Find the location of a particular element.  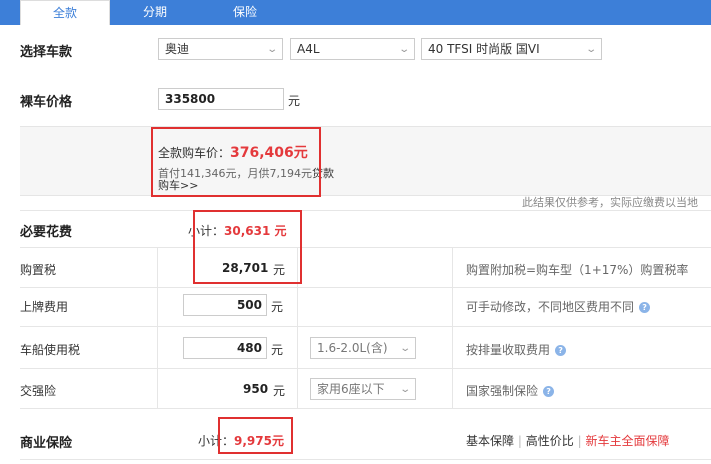

plate-fee-label: 上牌费用 is located at coordinates (44, 307).